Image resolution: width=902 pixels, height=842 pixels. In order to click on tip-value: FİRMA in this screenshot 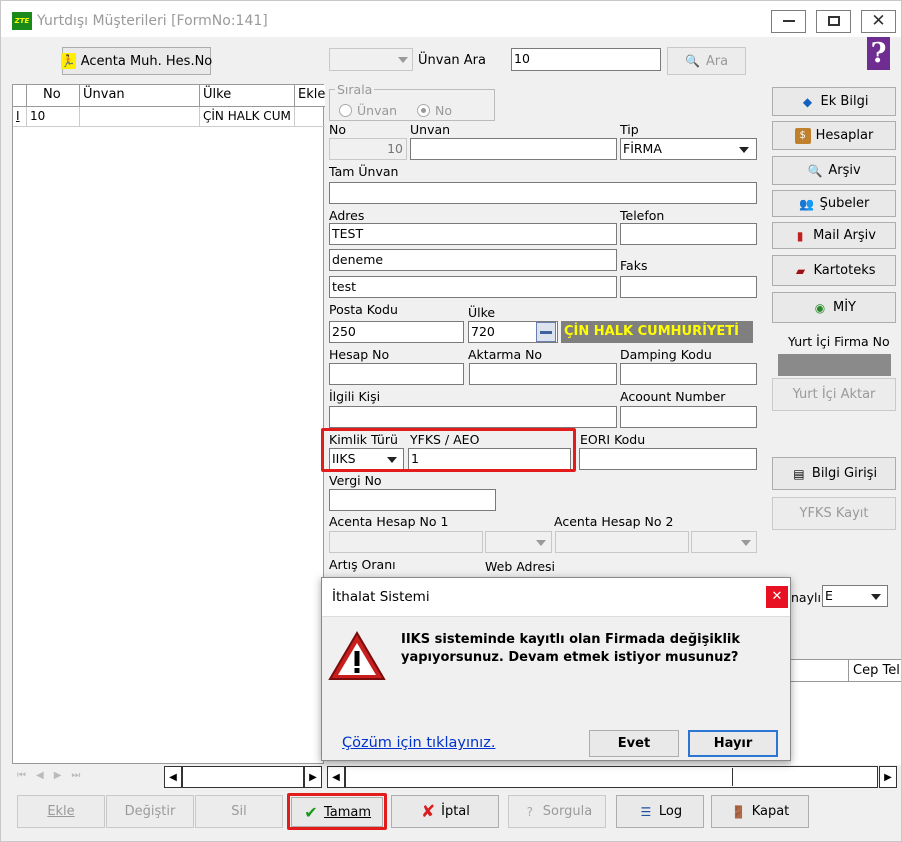, I will do `click(642, 148)`.